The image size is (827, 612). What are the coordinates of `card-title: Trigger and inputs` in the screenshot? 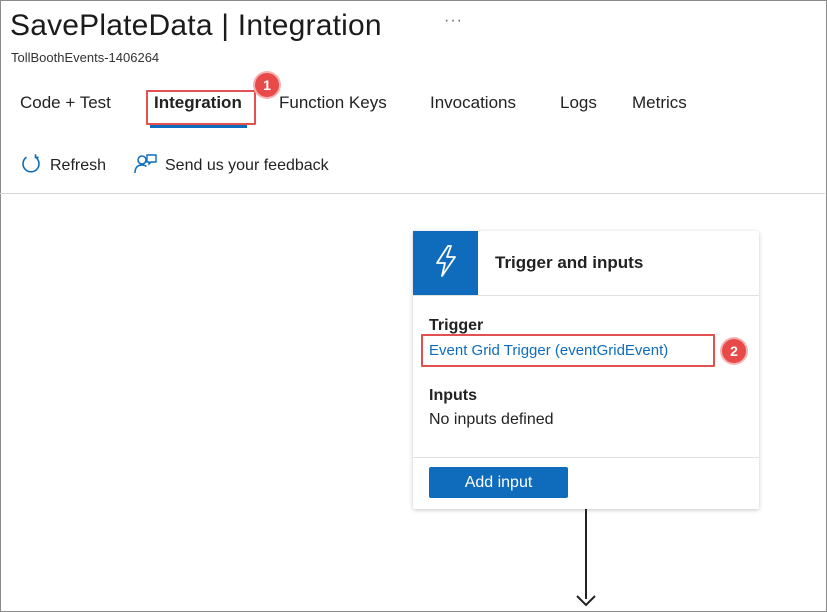 It's located at (569, 262).